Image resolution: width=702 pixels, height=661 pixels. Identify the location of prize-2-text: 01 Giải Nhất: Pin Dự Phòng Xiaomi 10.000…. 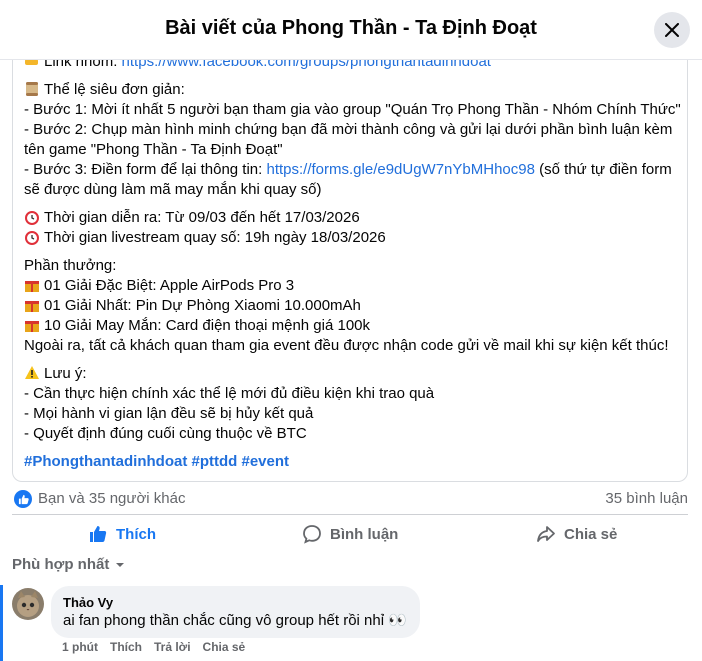
(202, 305).